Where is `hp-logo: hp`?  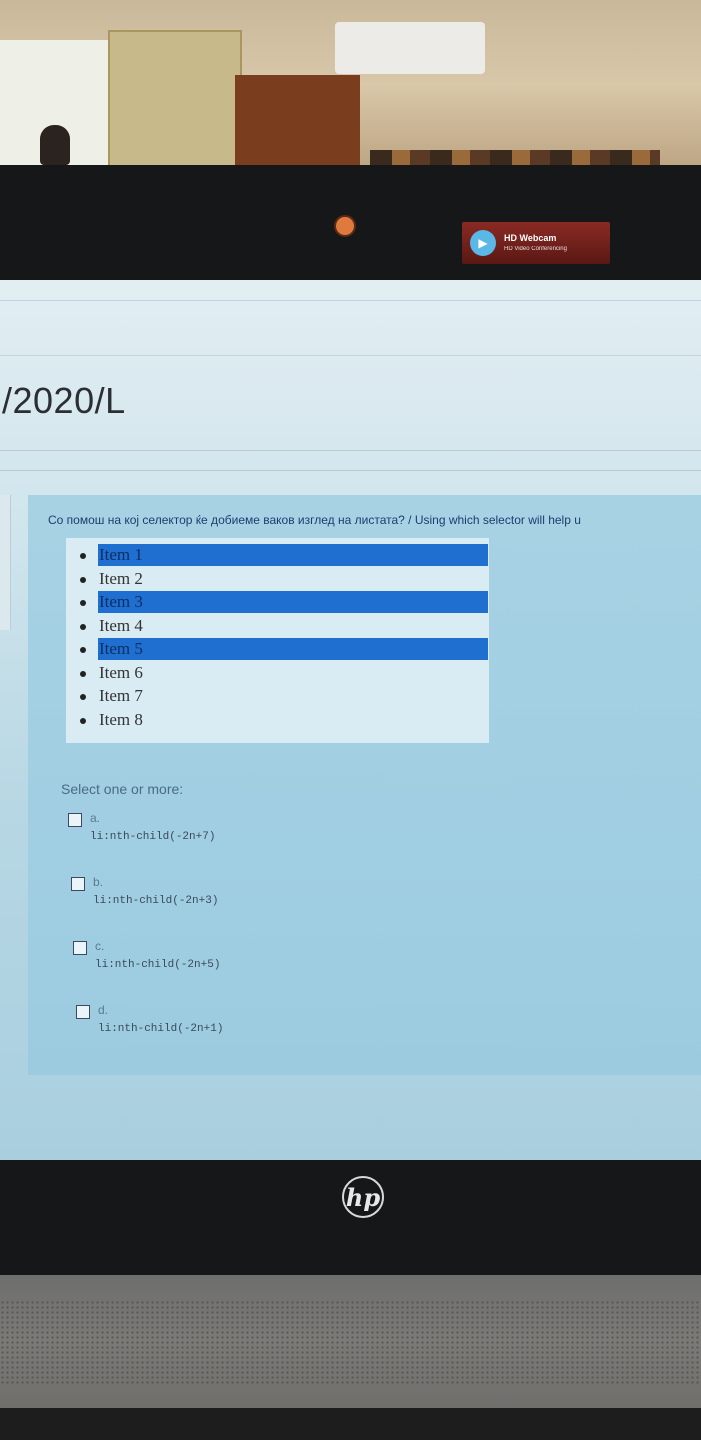
hp-logo: hp is located at coordinates (363, 1197).